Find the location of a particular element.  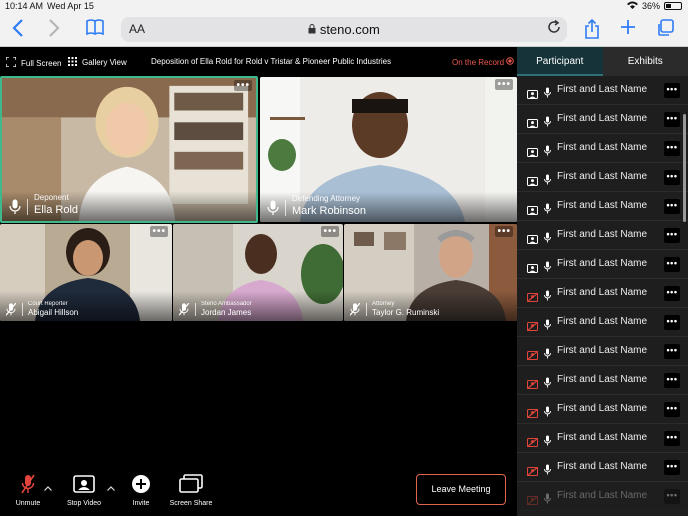

video-tile-defending-attorney: ••• Defending Attorney Mark Robinson is located at coordinates (388, 149).